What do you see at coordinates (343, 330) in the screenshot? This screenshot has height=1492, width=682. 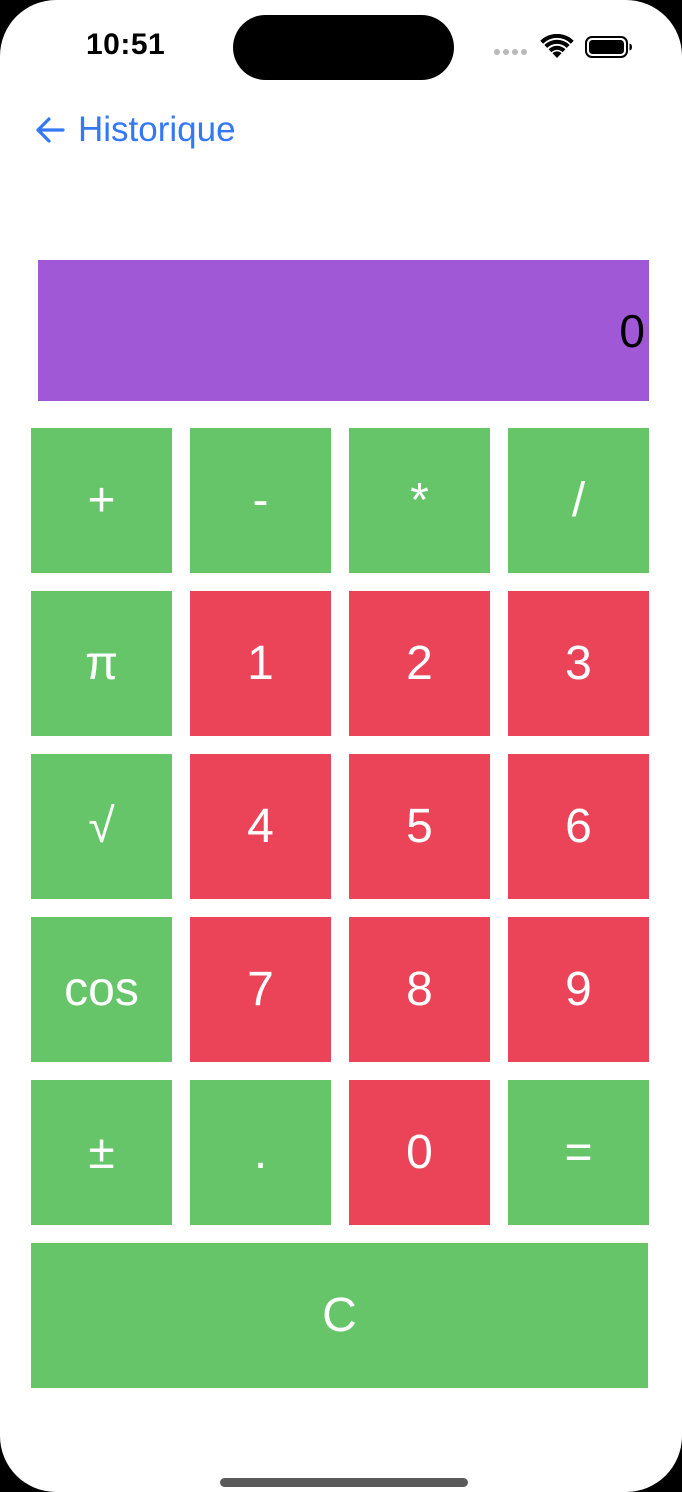 I see `calculator-display: 0` at bounding box center [343, 330].